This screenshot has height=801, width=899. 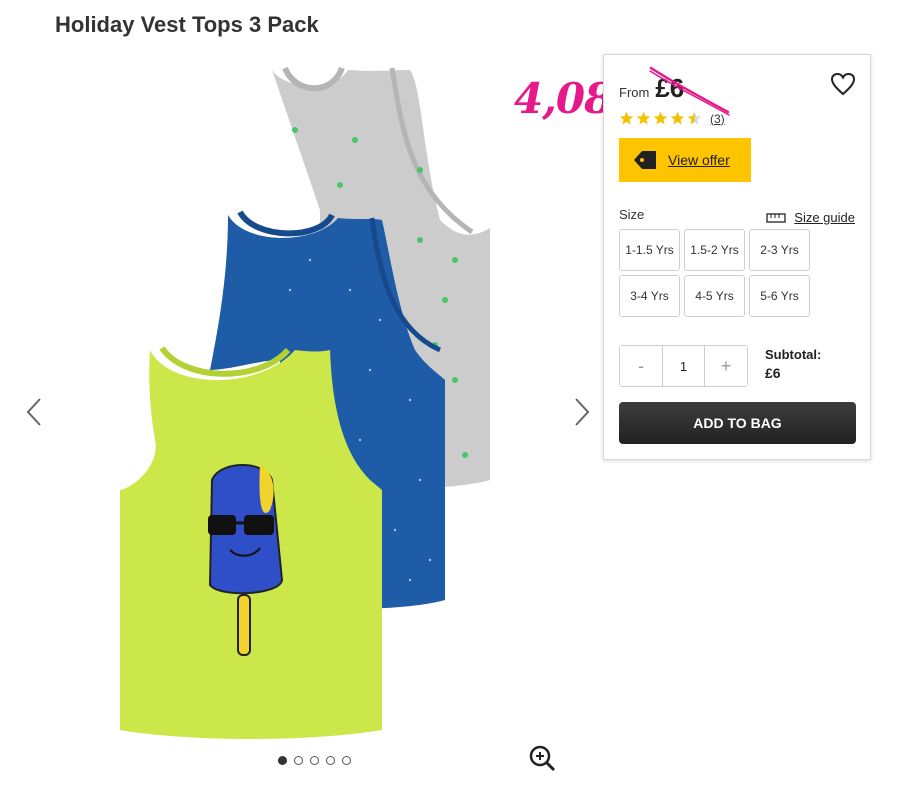 What do you see at coordinates (632, 214) in the screenshot?
I see `size-label: Size` at bounding box center [632, 214].